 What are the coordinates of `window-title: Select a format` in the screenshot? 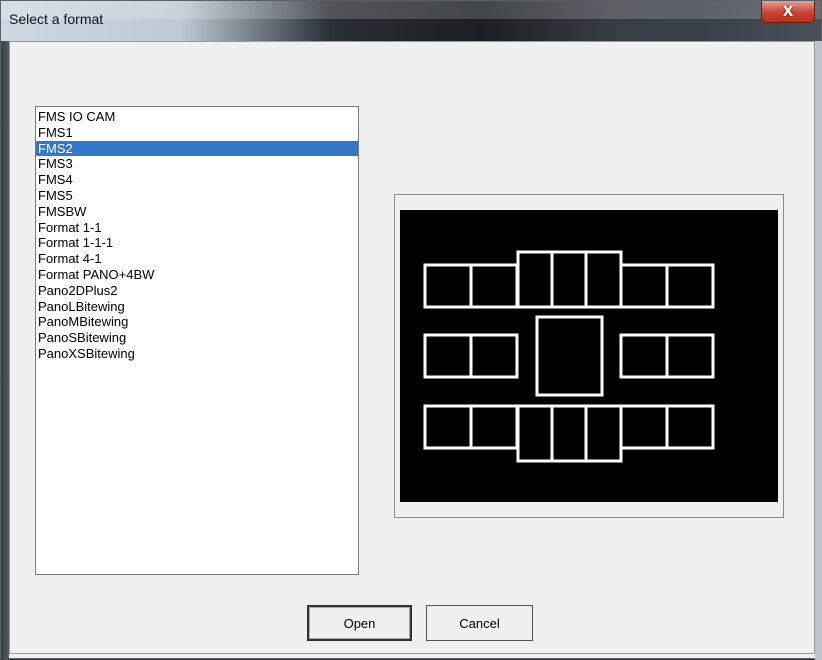 It's located at (56, 19).